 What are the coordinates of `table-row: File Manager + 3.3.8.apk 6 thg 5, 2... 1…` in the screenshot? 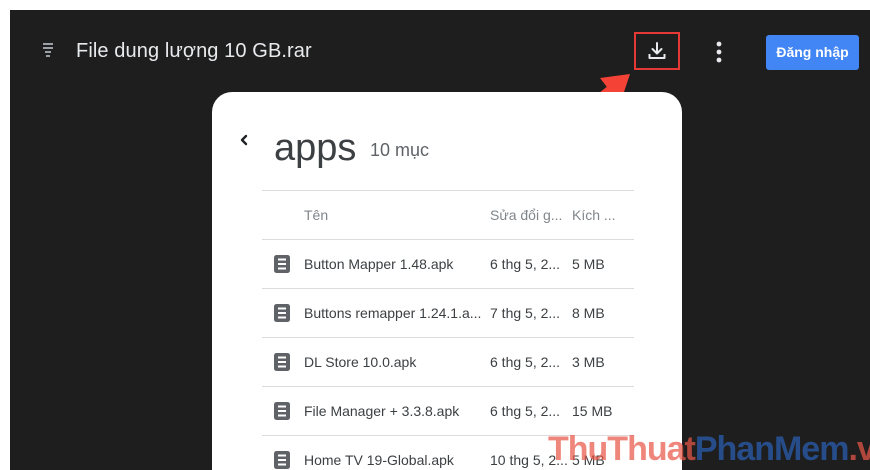 It's located at (448, 410).